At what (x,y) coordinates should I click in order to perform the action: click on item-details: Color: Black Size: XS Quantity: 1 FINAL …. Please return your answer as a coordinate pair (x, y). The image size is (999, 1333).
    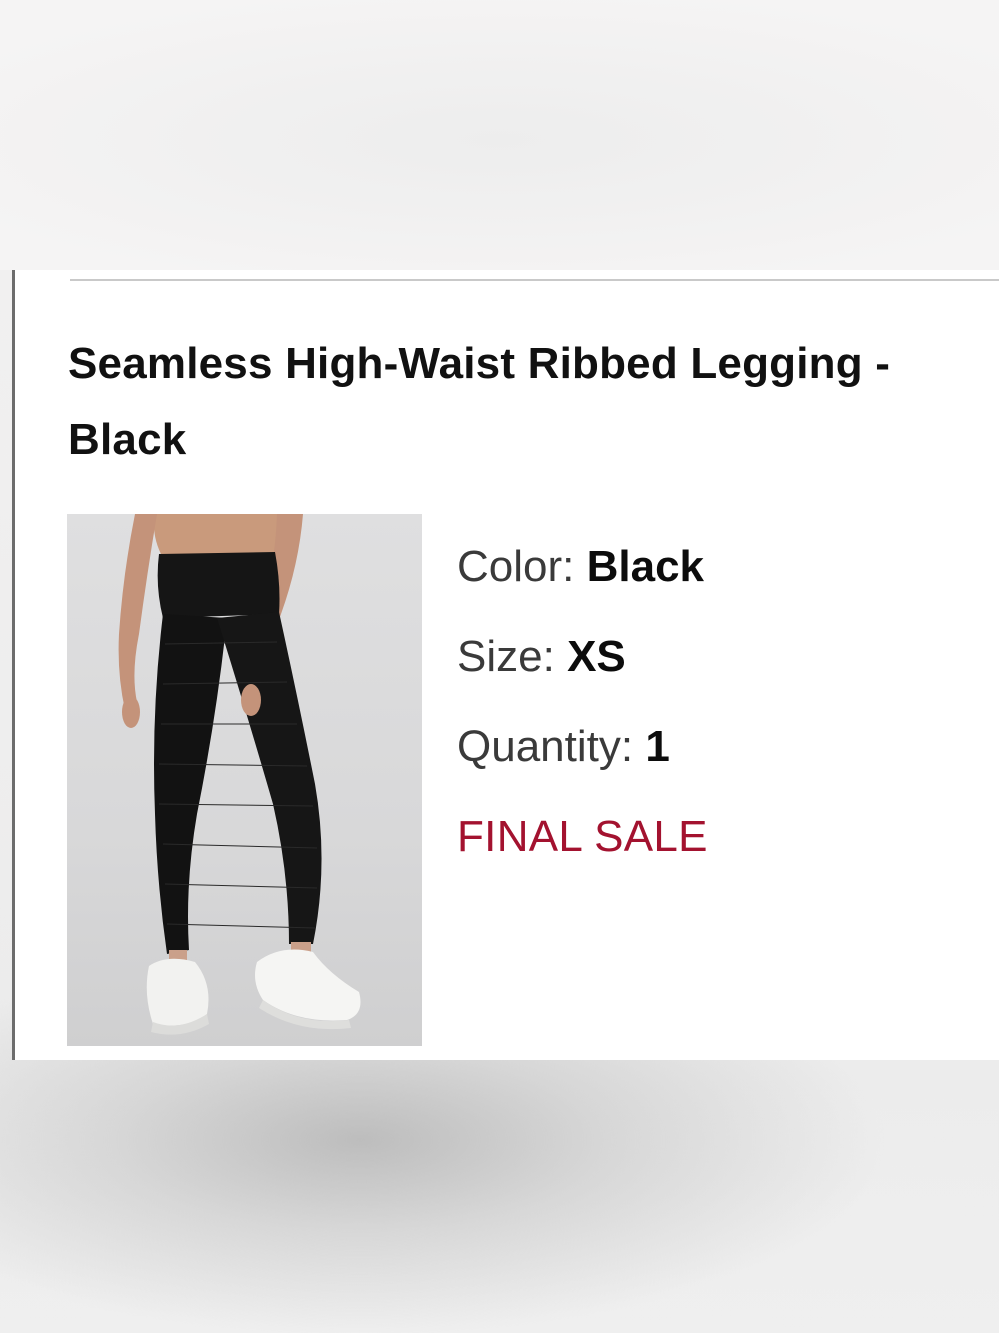
    Looking at the image, I should click on (717, 702).